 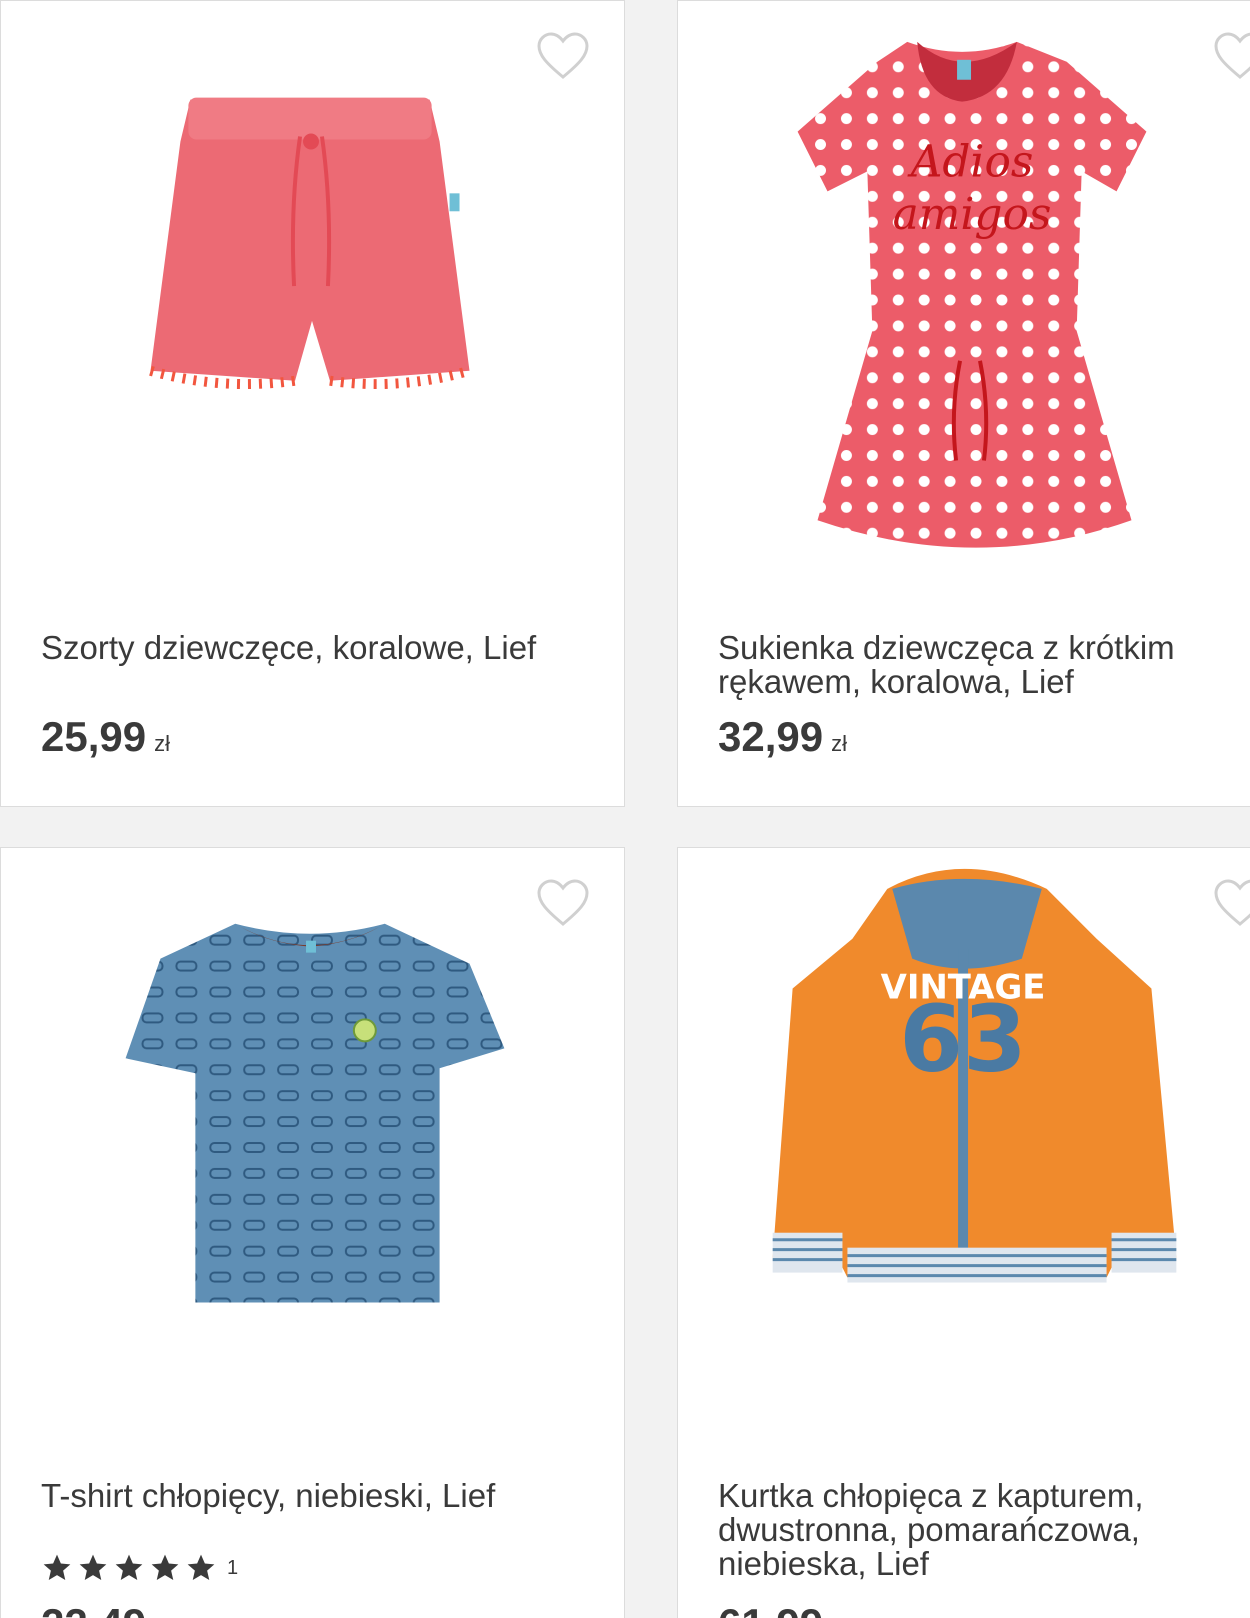 I want to click on rating-count: 1, so click(x=233, y=1567).